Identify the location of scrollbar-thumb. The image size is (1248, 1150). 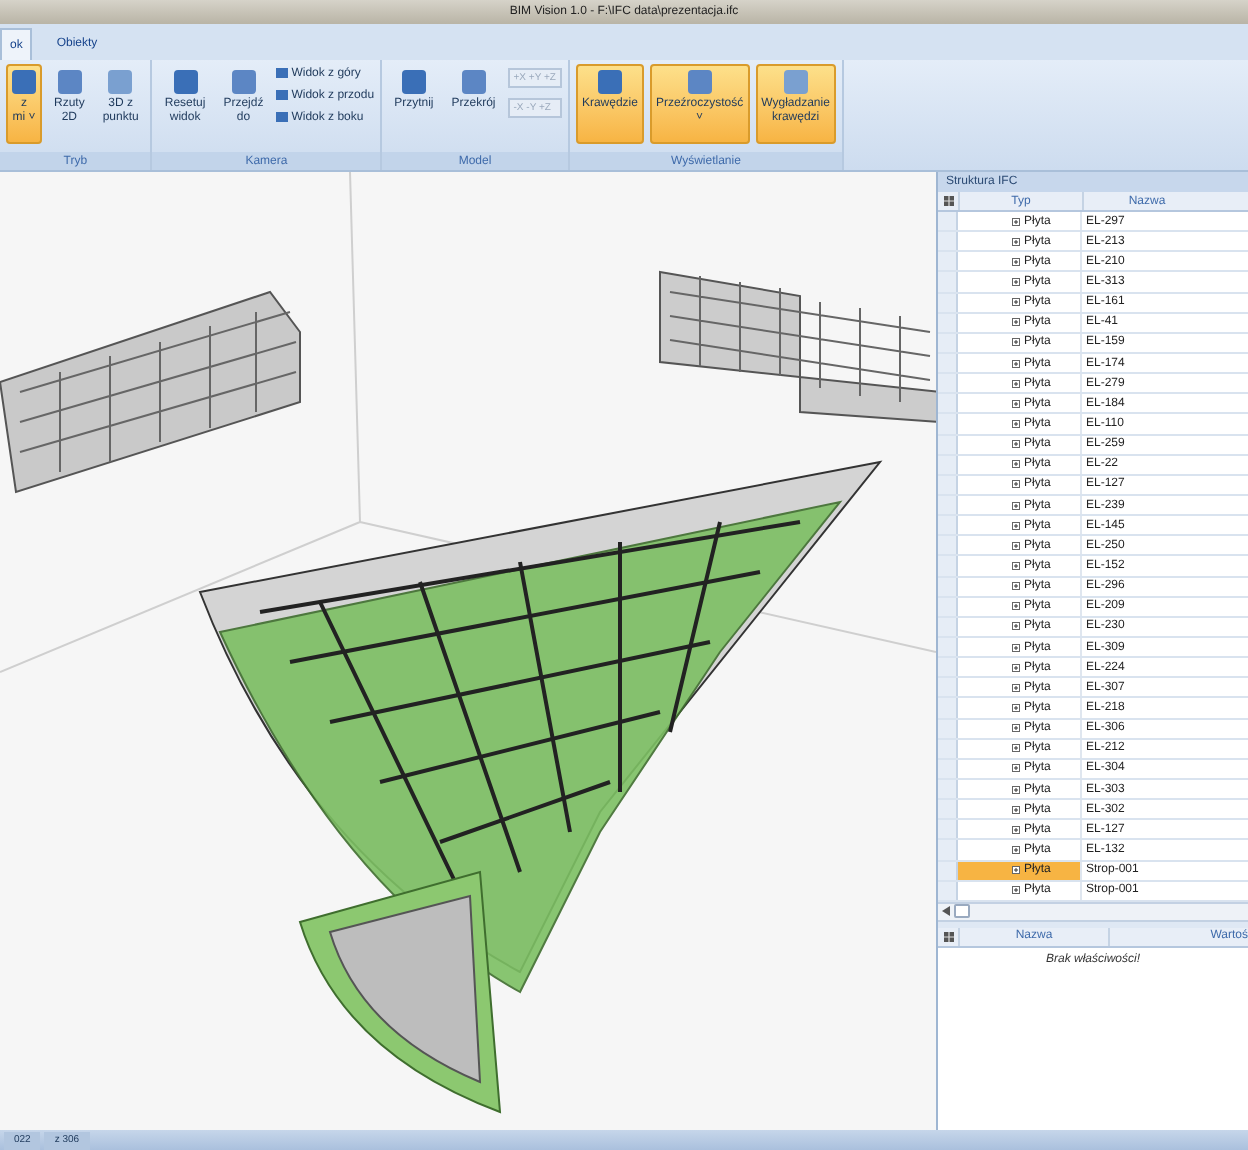
(962, 911).